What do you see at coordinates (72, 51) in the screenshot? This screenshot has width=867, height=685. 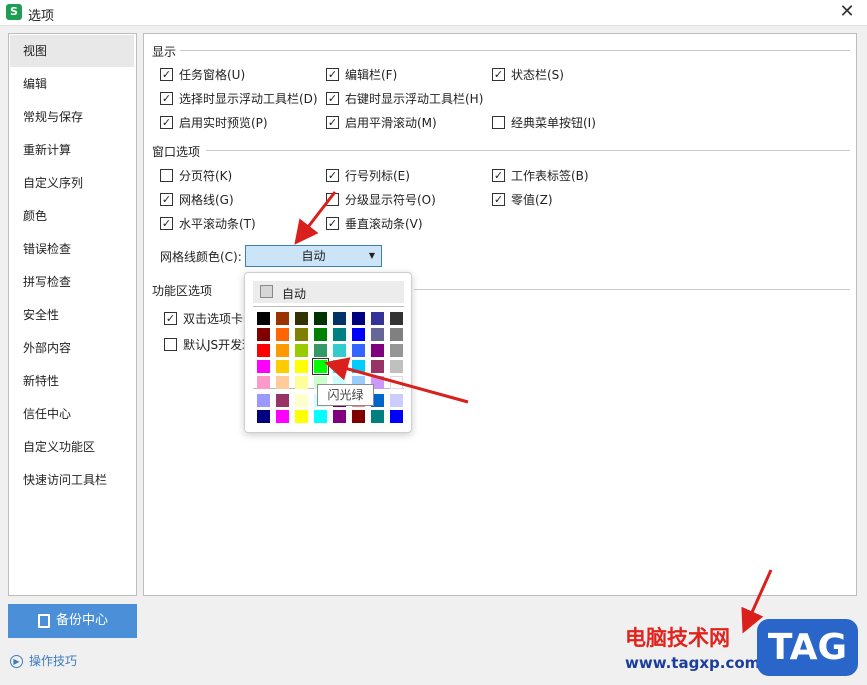 I see `sidebar-item-view: 视图` at bounding box center [72, 51].